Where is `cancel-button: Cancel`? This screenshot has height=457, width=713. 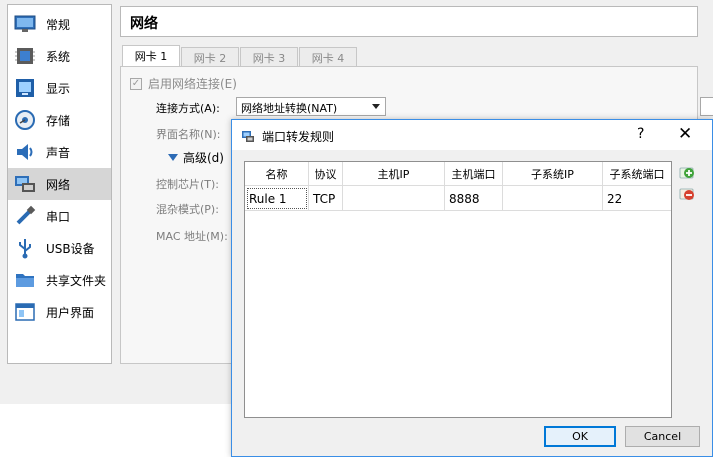 cancel-button: Cancel is located at coordinates (662, 436).